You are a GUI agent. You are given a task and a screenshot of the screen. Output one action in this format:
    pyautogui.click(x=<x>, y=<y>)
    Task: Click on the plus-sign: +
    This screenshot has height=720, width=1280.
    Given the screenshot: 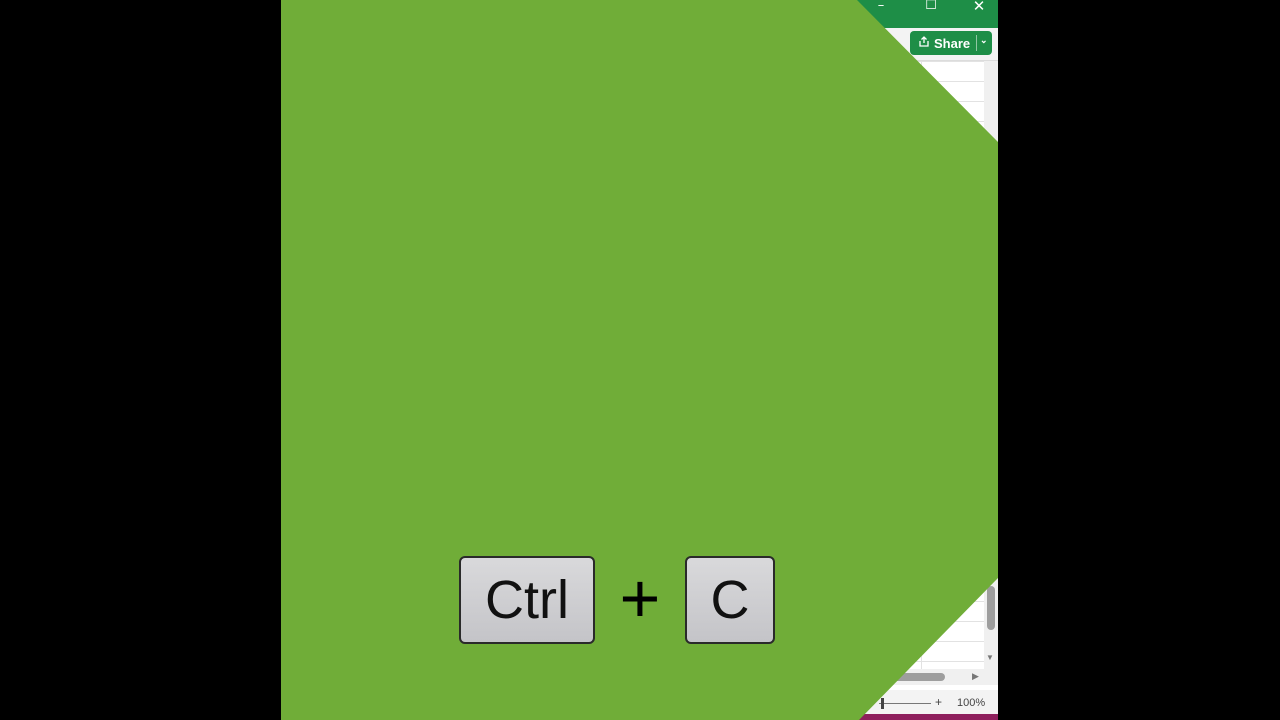 What is the action you would take?
    pyautogui.click(x=640, y=598)
    